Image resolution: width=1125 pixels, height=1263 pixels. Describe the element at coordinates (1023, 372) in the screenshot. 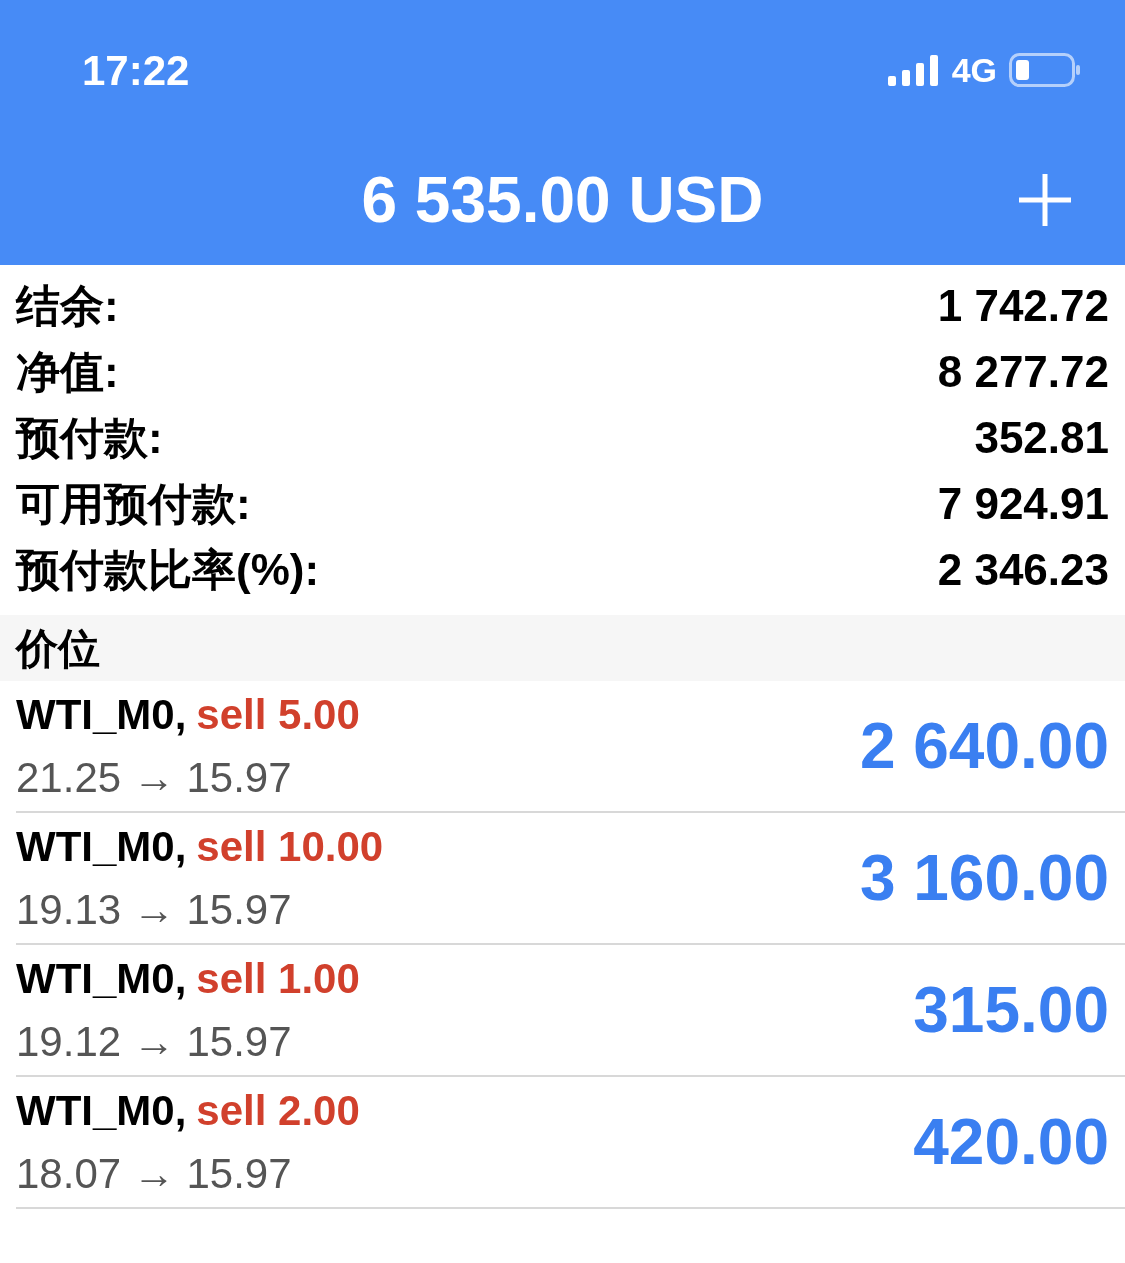

I see `summary-value: 8 277.72` at that location.